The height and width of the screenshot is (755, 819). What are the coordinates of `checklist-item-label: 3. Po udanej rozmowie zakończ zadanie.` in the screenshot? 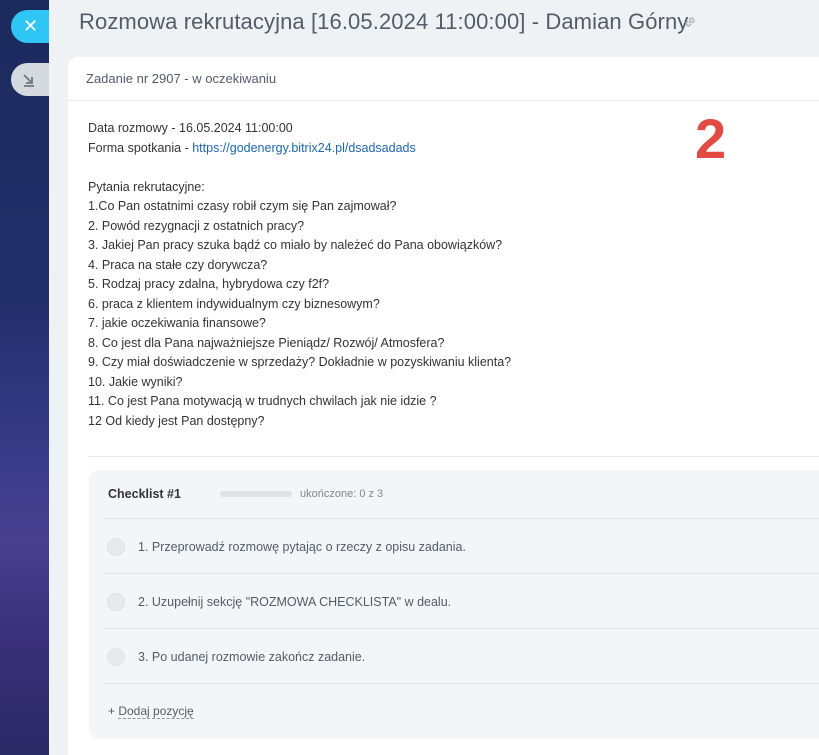 It's located at (252, 656).